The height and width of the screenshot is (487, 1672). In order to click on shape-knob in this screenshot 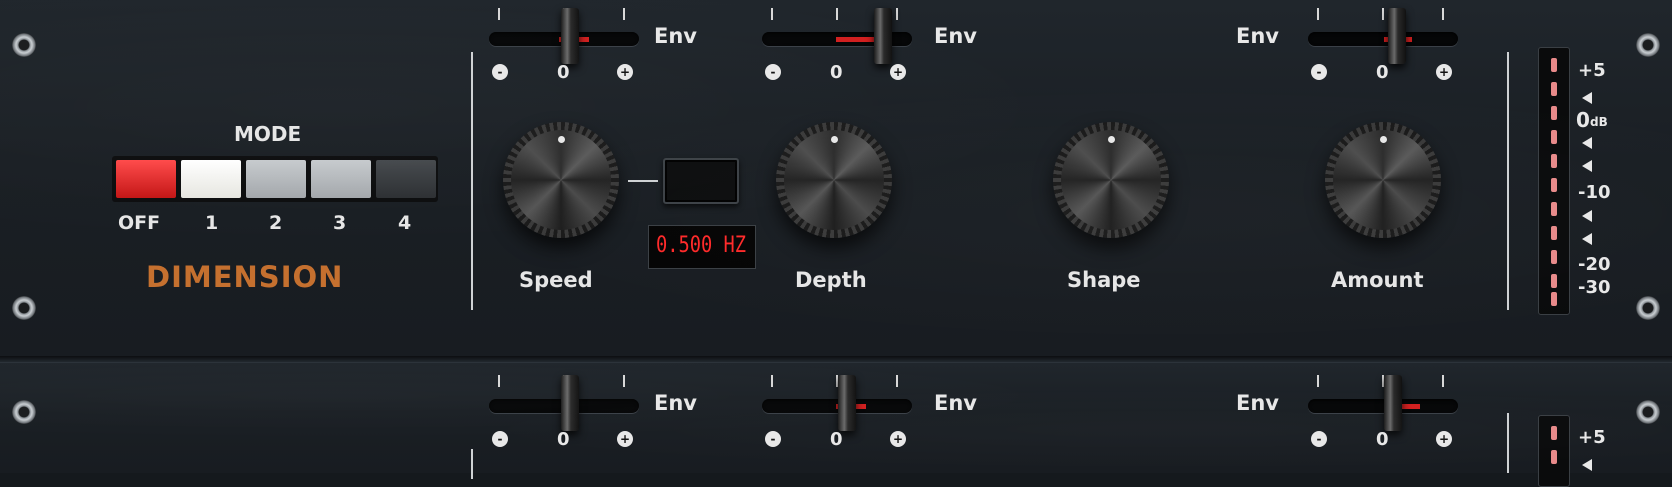, I will do `click(1111, 180)`.